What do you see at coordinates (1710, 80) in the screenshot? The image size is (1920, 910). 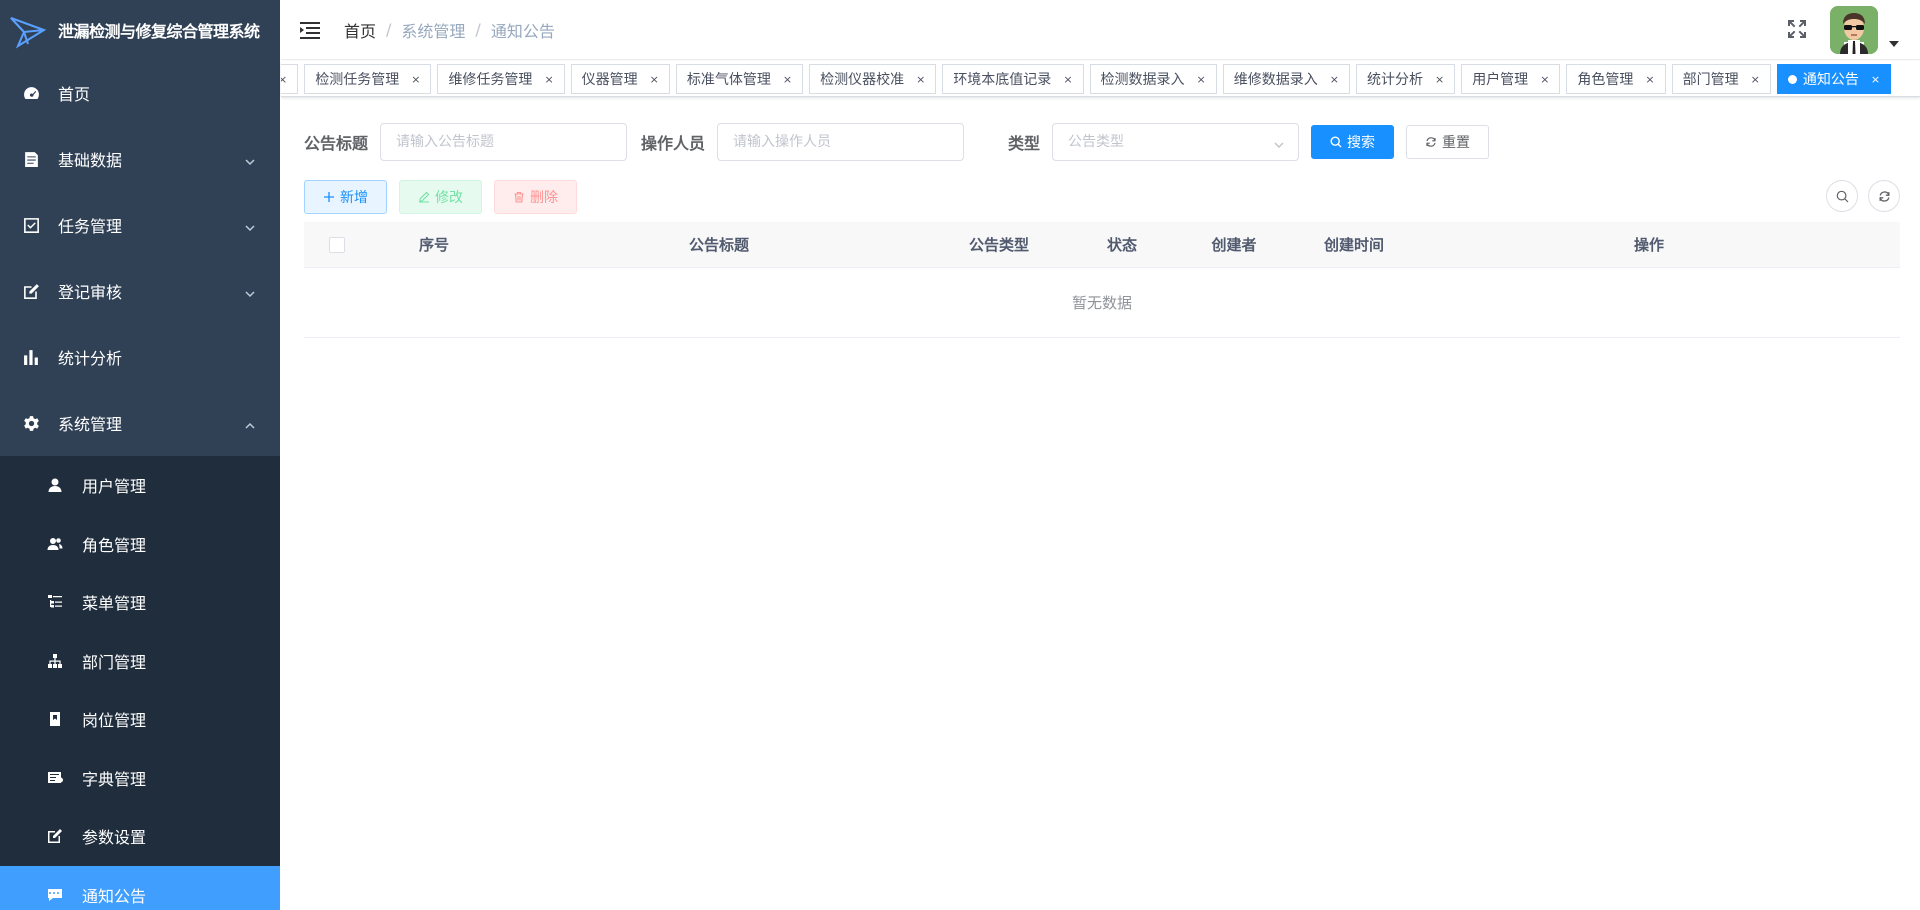 I see `tag-label: 部门管理` at bounding box center [1710, 80].